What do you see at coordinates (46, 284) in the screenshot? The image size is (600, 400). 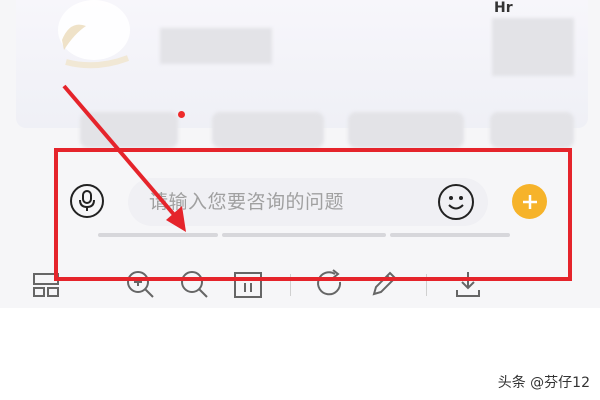 I see `layout-icon` at bounding box center [46, 284].